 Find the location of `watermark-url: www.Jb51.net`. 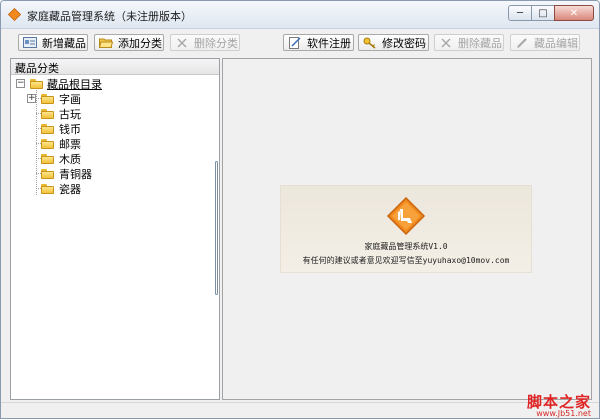

watermark-url: www.Jb51.net is located at coordinates (563, 413).